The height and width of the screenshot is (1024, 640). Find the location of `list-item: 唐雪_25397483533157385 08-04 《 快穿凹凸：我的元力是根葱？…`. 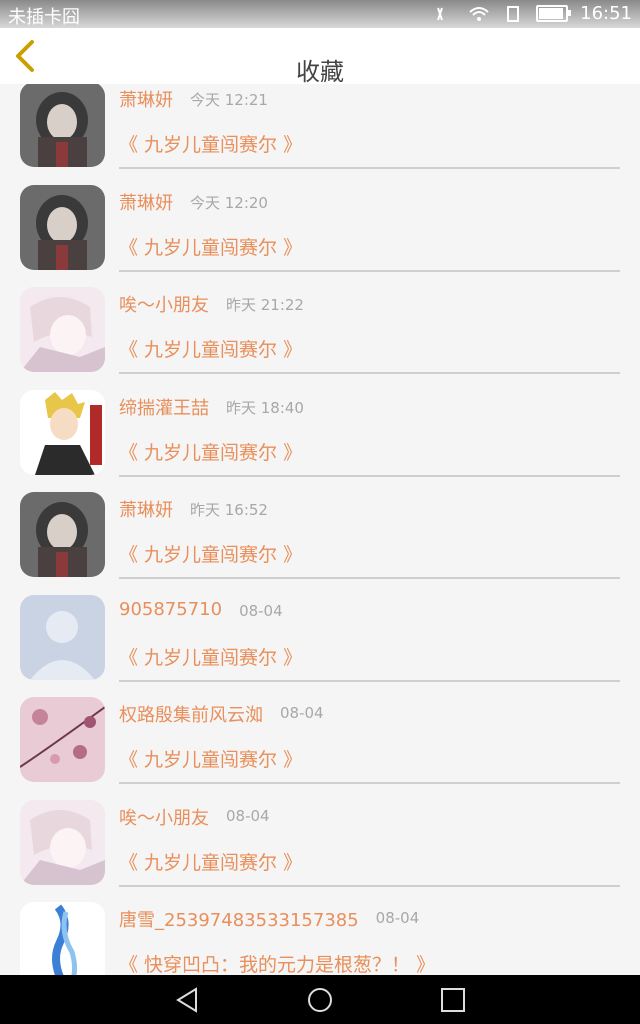

list-item: 唐雪_25397483533157385 08-04 《 快穿凹凸：我的元力是根葱？… is located at coordinates (320, 933).